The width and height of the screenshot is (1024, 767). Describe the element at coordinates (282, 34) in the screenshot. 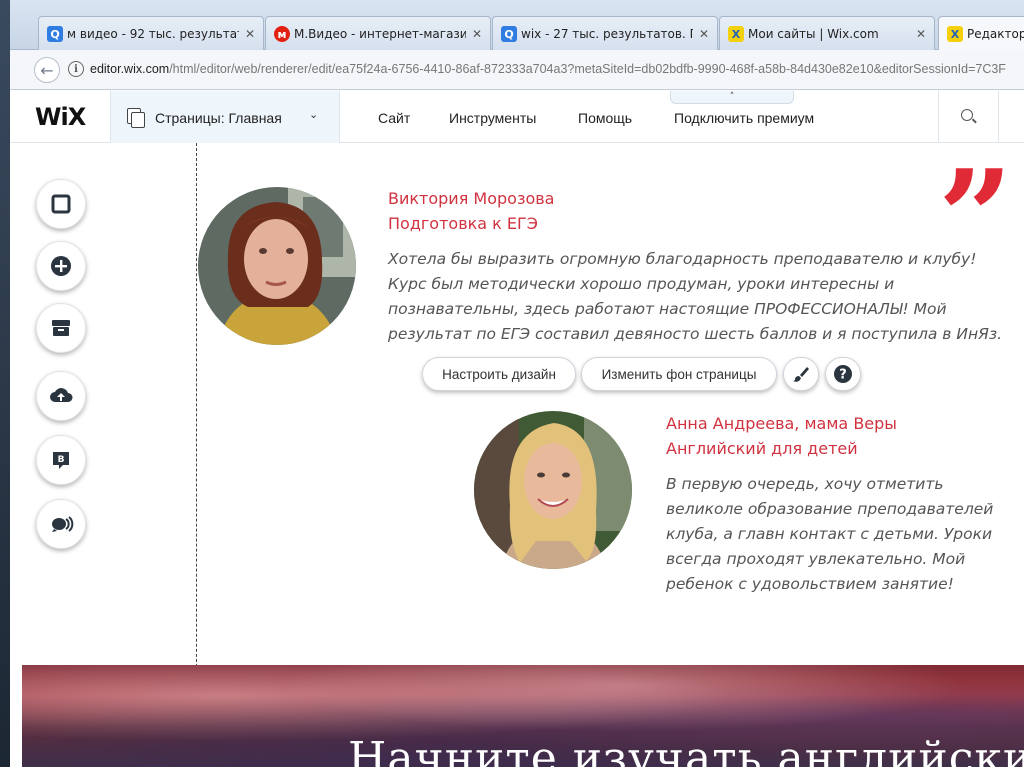

I see `mvideo-favicon-icon: м` at that location.